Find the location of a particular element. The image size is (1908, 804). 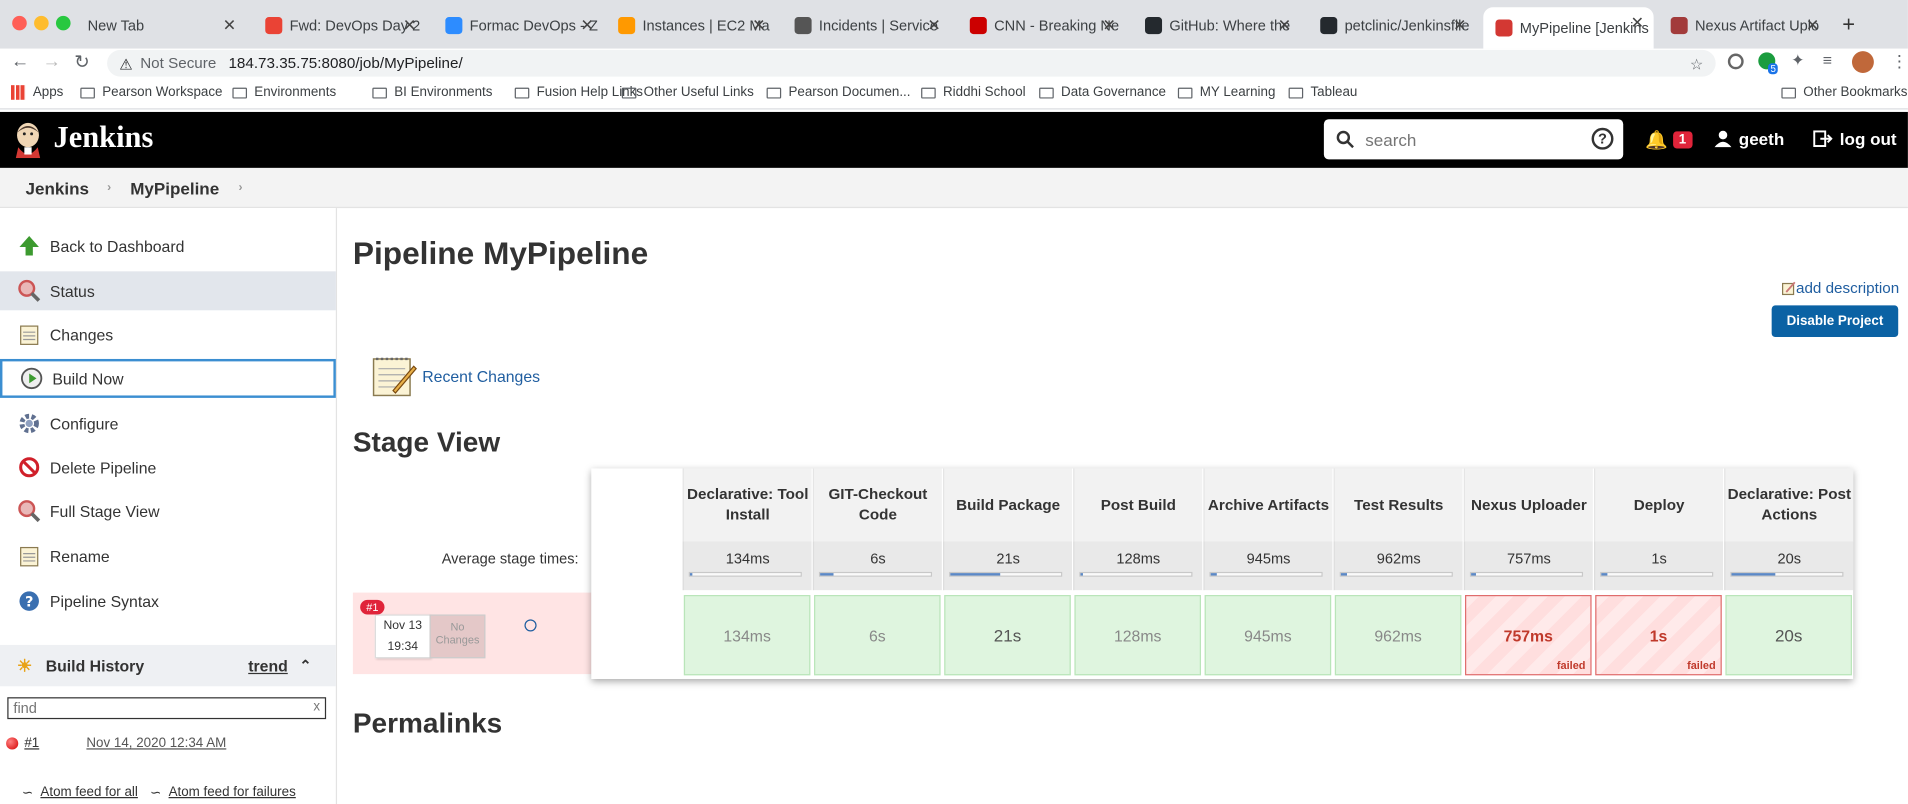

forward-arrow-icon: → is located at coordinates (52, 61).